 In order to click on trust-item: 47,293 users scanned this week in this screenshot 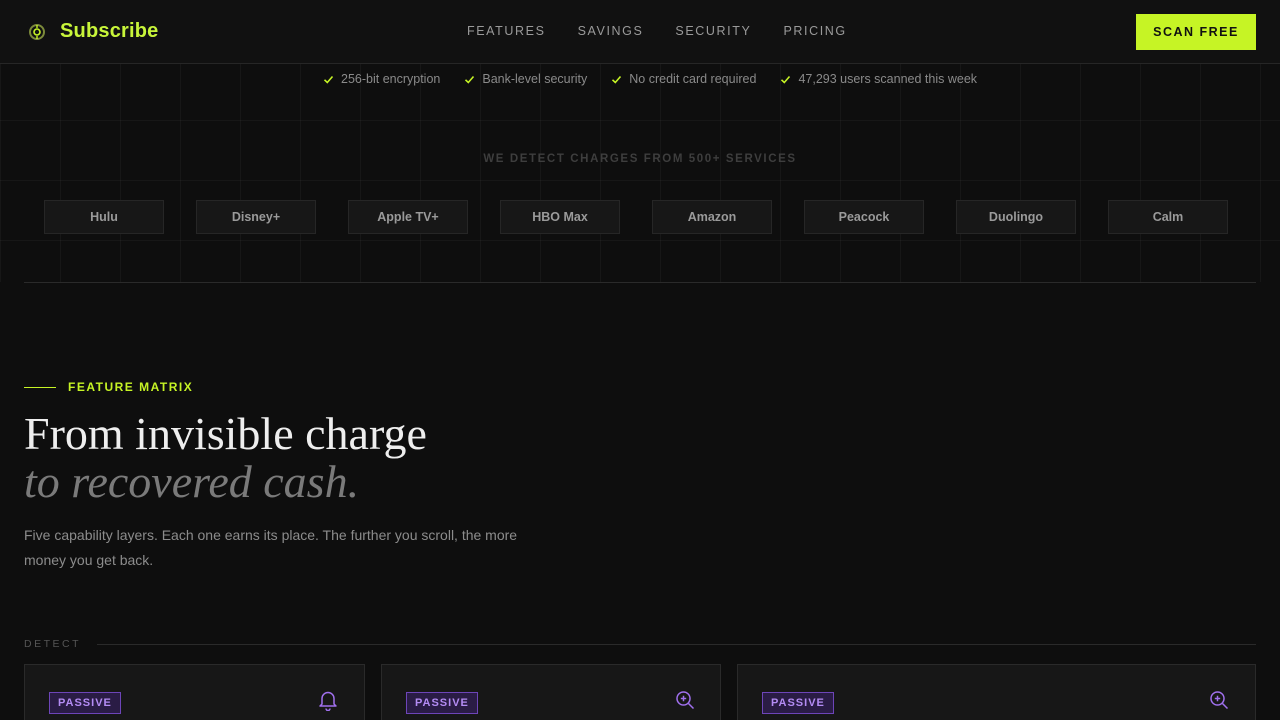, I will do `click(878, 79)`.